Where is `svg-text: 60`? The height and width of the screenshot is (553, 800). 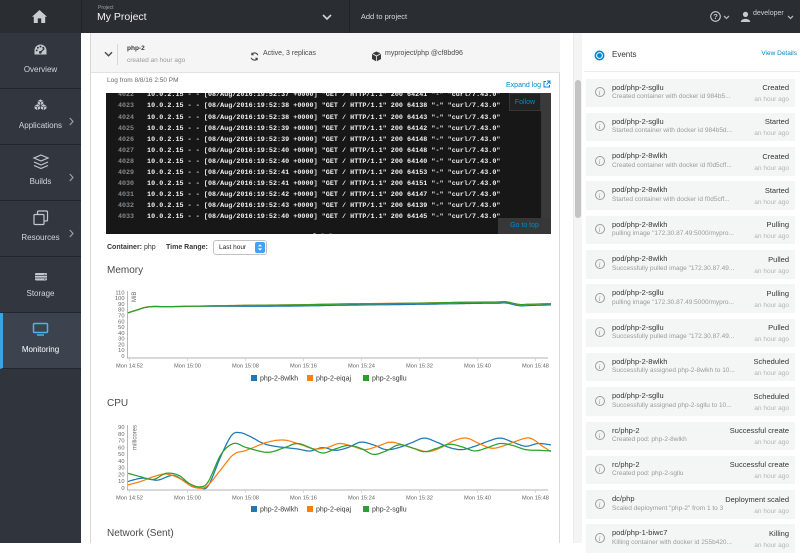
svg-text: 60 is located at coordinates (121, 448).